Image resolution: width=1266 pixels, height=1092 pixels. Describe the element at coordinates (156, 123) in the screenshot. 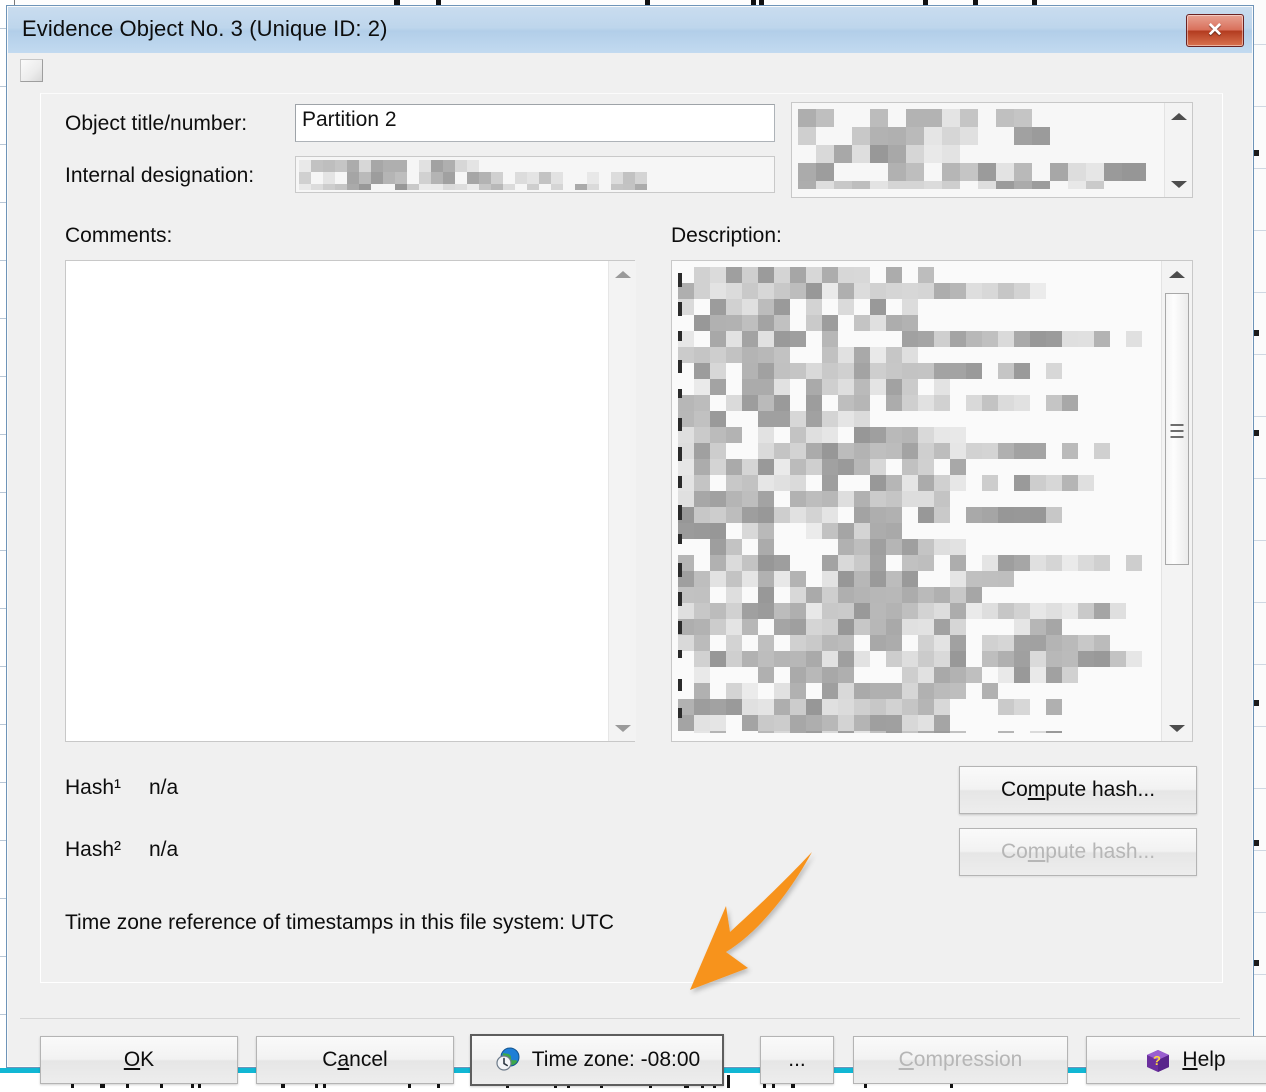

I see `object-title-label: Object title/number:` at that location.